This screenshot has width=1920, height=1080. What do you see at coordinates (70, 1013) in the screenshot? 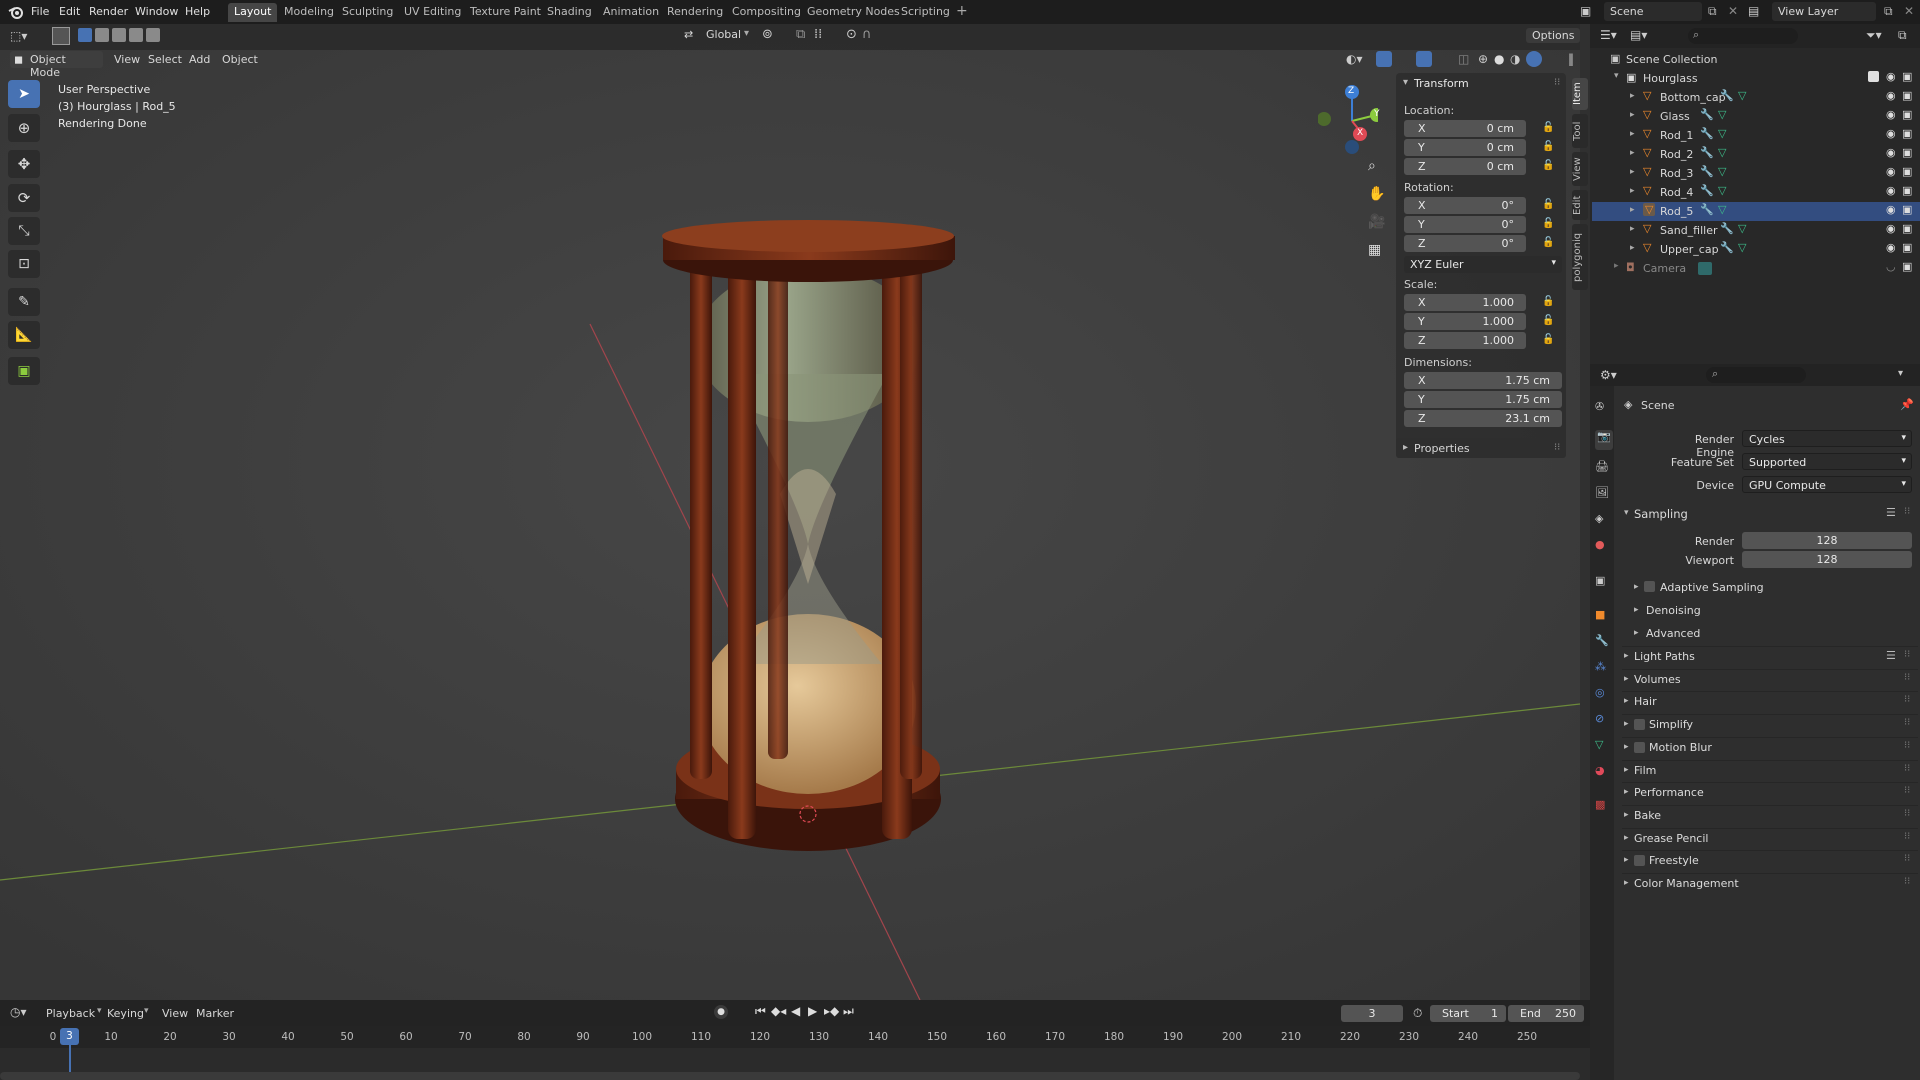
I see `menu-playback: Playback` at bounding box center [70, 1013].